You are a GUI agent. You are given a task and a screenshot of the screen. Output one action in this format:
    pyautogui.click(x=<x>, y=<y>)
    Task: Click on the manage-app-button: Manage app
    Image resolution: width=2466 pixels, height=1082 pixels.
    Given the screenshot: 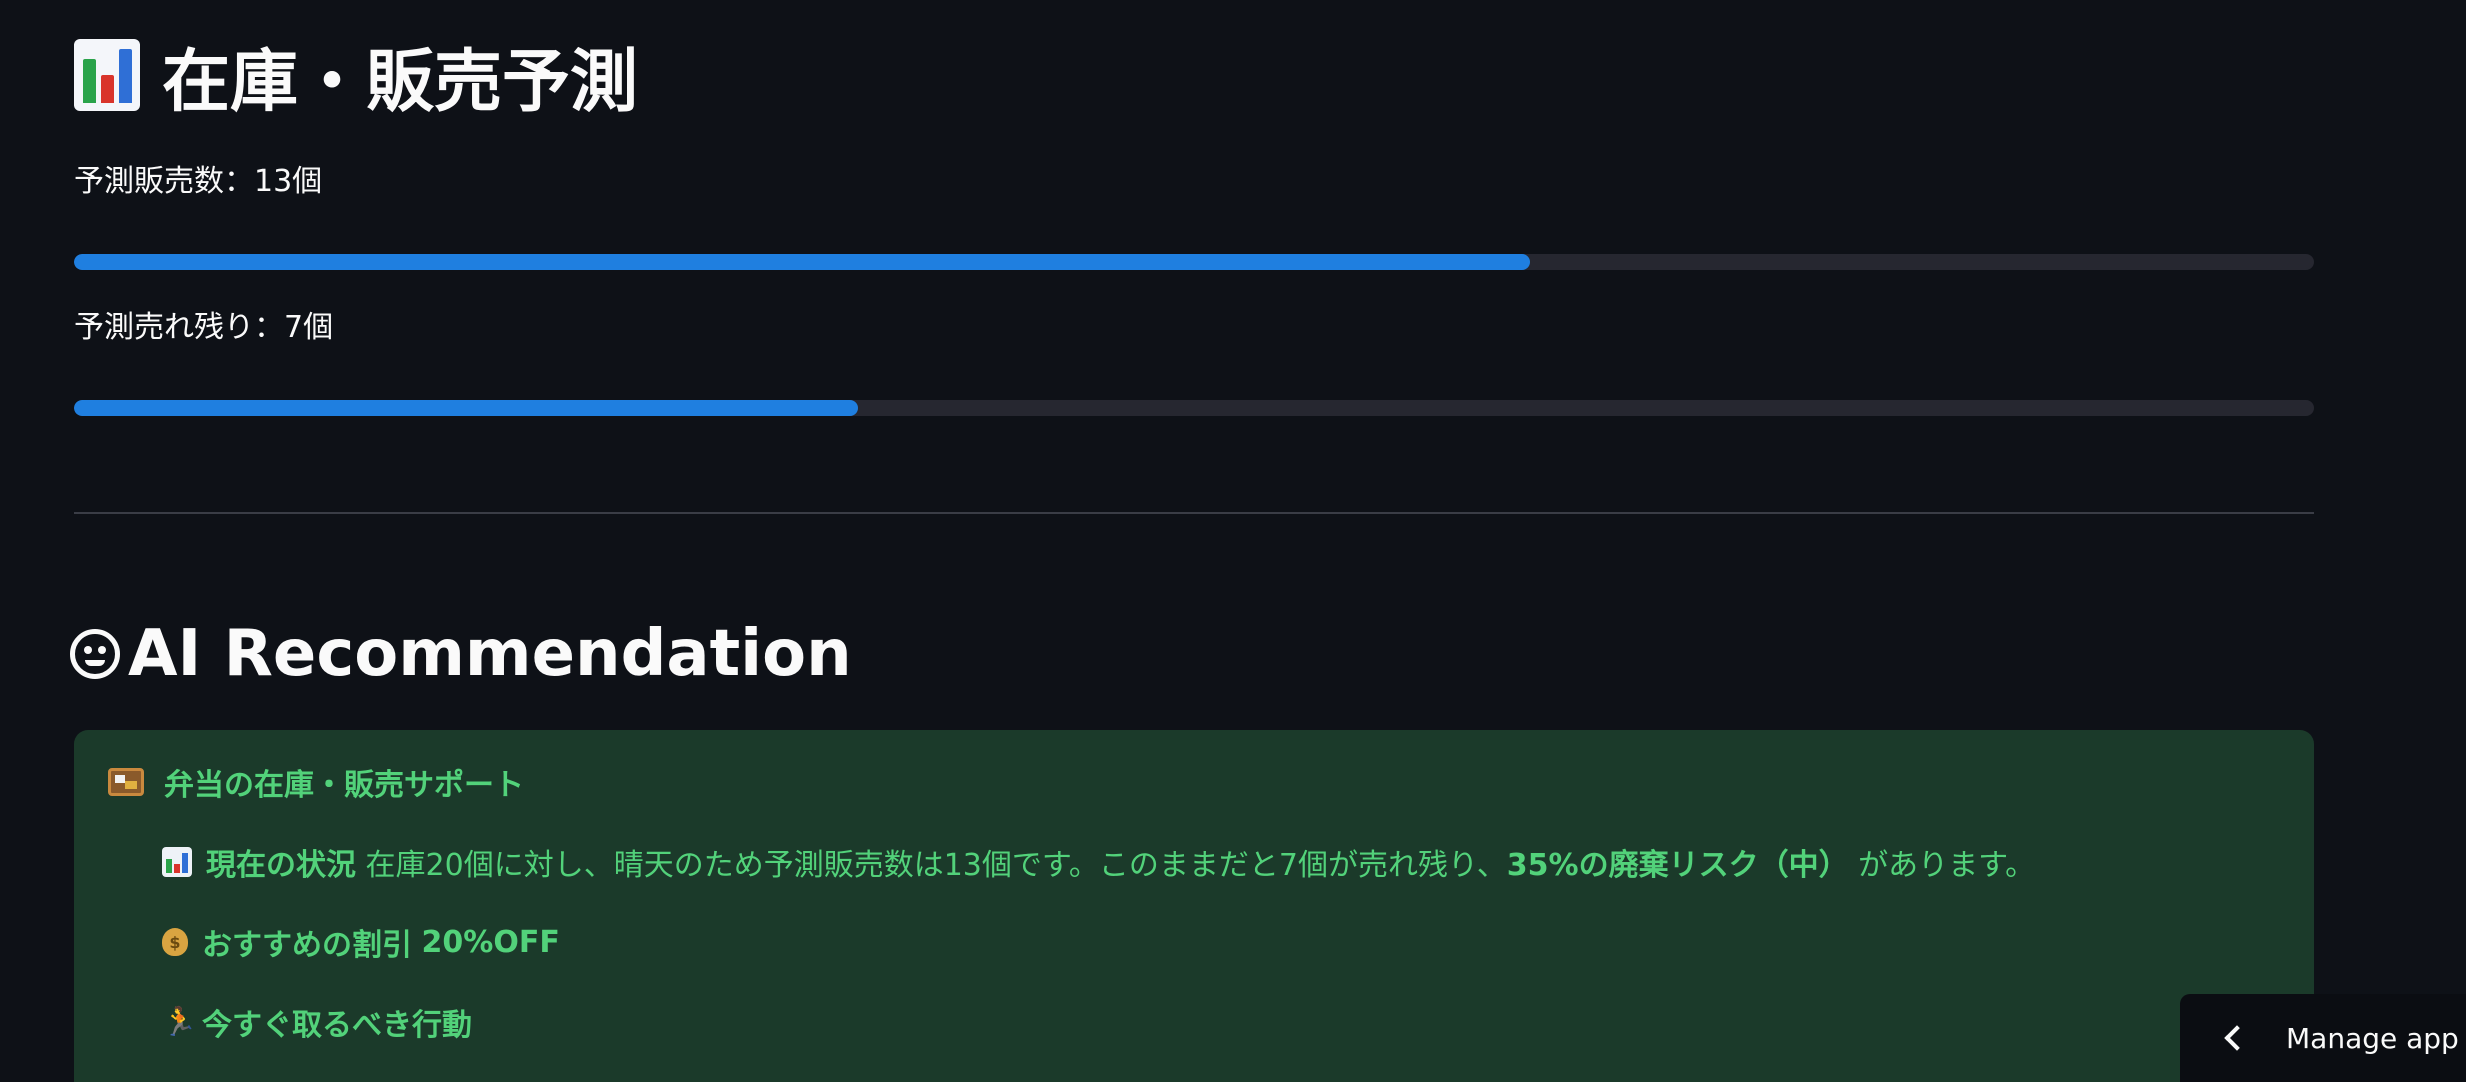 What is the action you would take?
    pyautogui.click(x=2323, y=1038)
    